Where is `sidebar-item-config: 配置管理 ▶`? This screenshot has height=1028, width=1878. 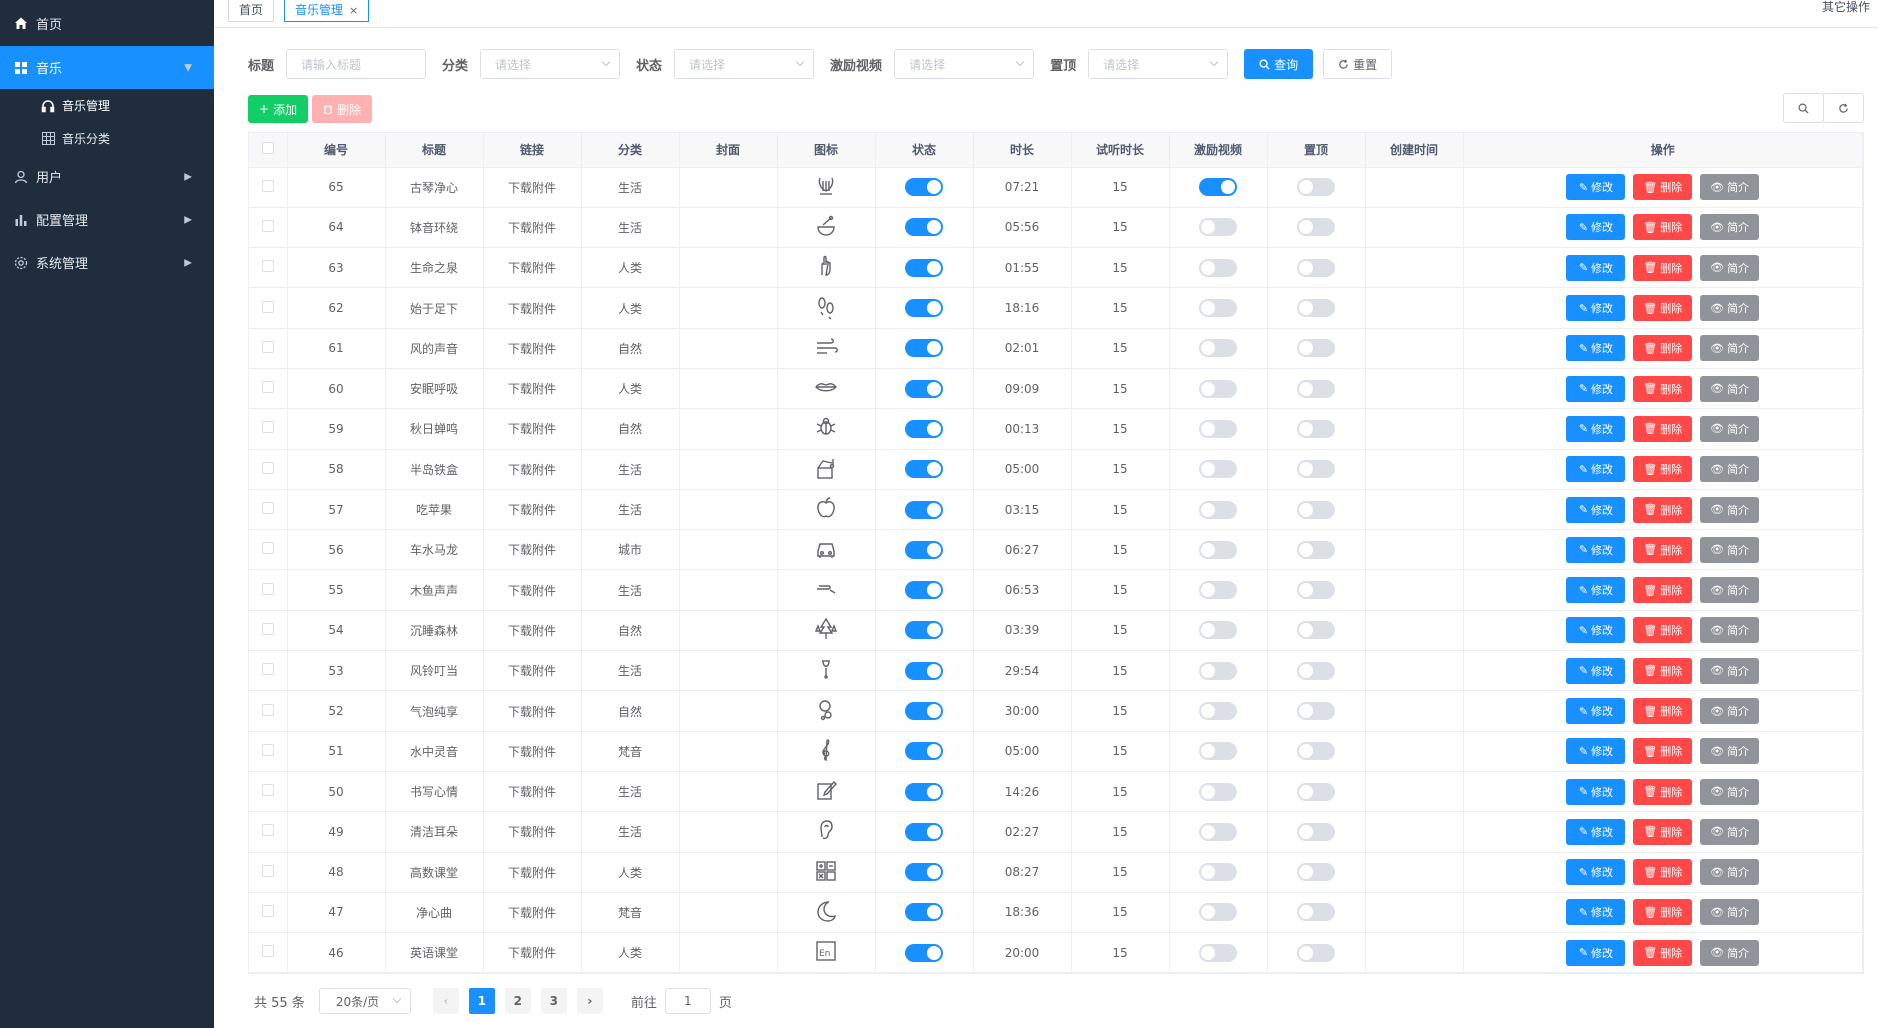 sidebar-item-config: 配置管理 ▶ is located at coordinates (107, 219).